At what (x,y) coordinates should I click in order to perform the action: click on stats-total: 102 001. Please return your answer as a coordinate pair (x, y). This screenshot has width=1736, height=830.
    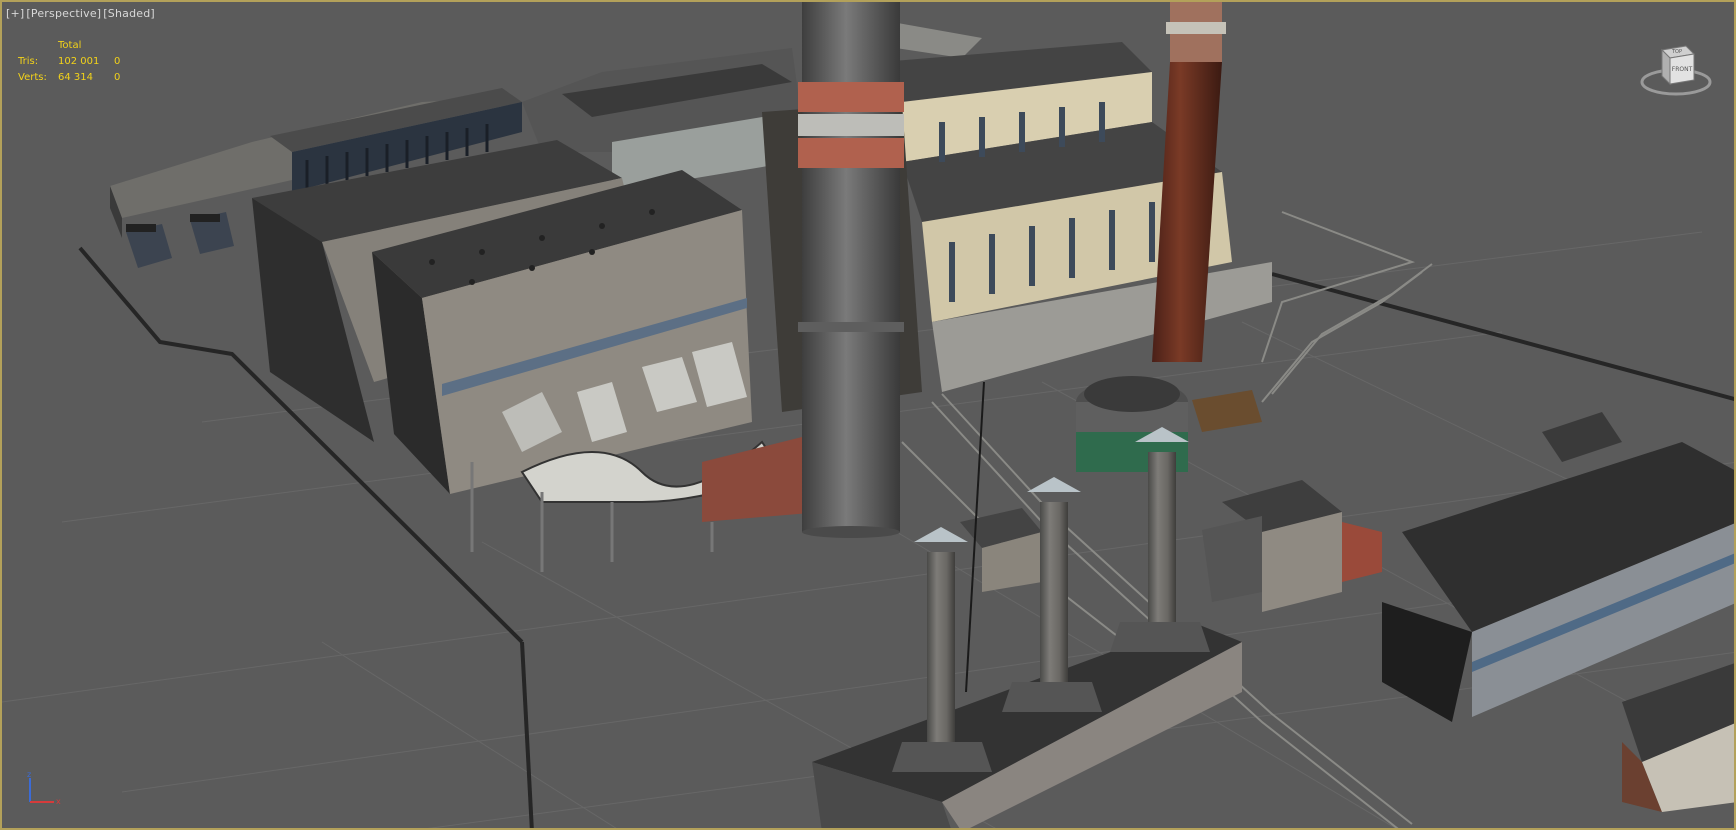
    Looking at the image, I should click on (79, 61).